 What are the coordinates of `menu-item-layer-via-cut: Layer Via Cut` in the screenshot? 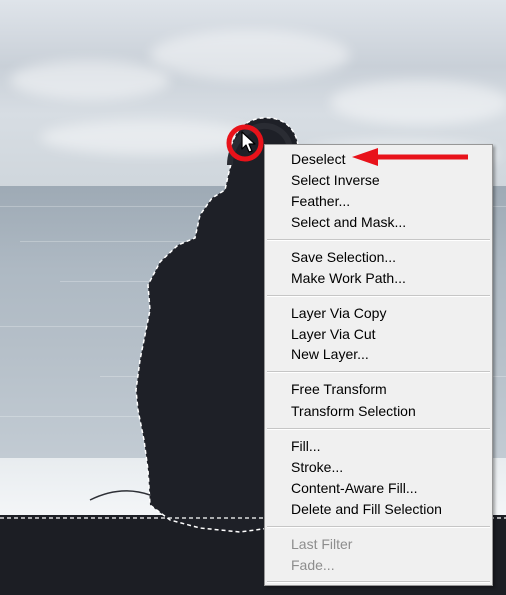 It's located at (333, 334).